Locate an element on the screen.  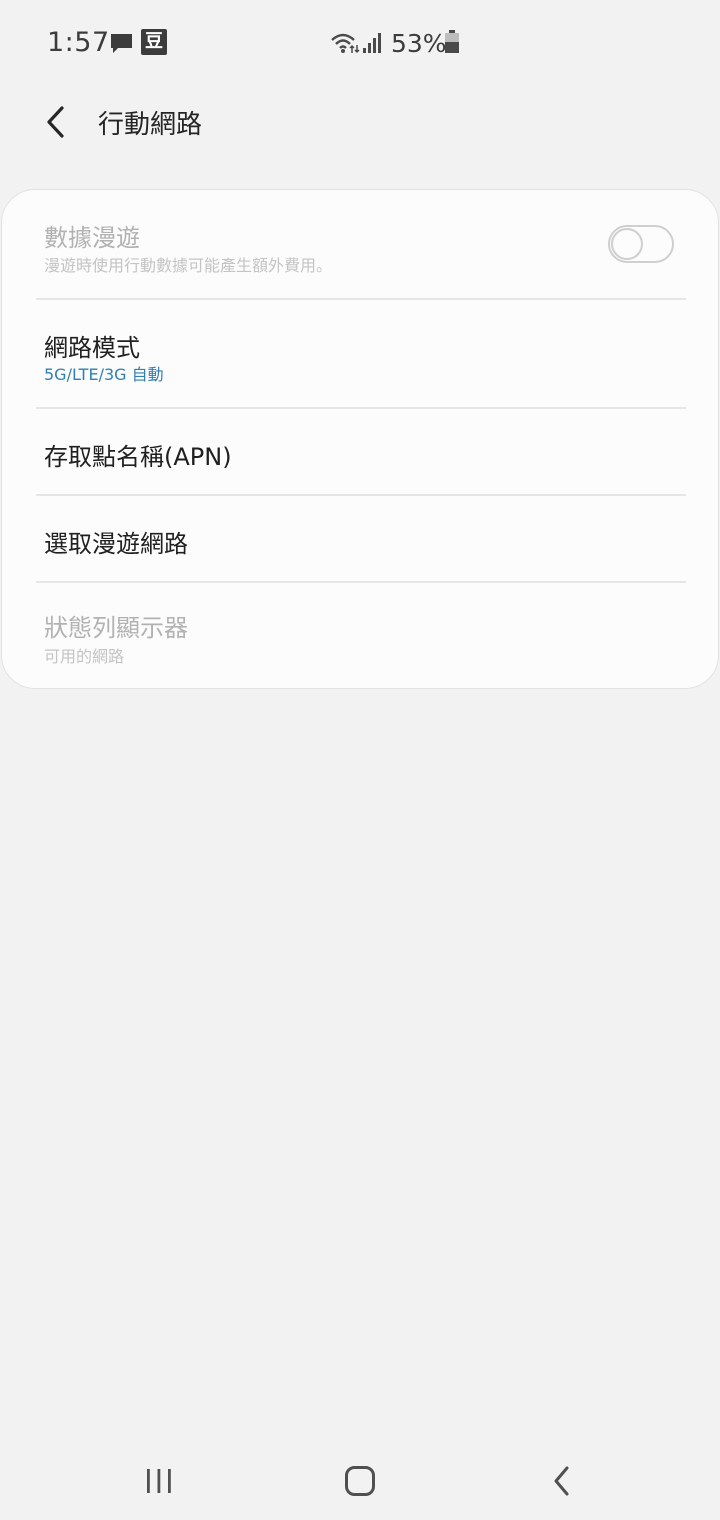
apn-title: 存取點名稱(APN) is located at coordinates (138, 457).